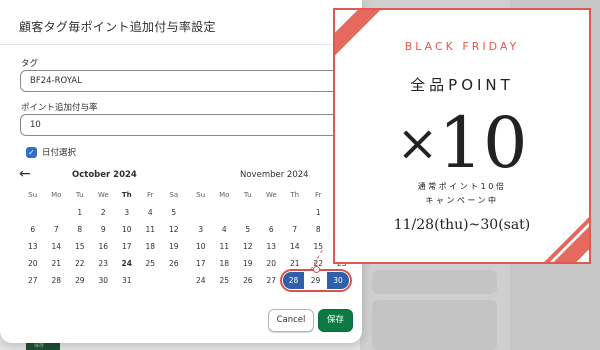  I want to click on weekday-header: Sa, so click(174, 195).